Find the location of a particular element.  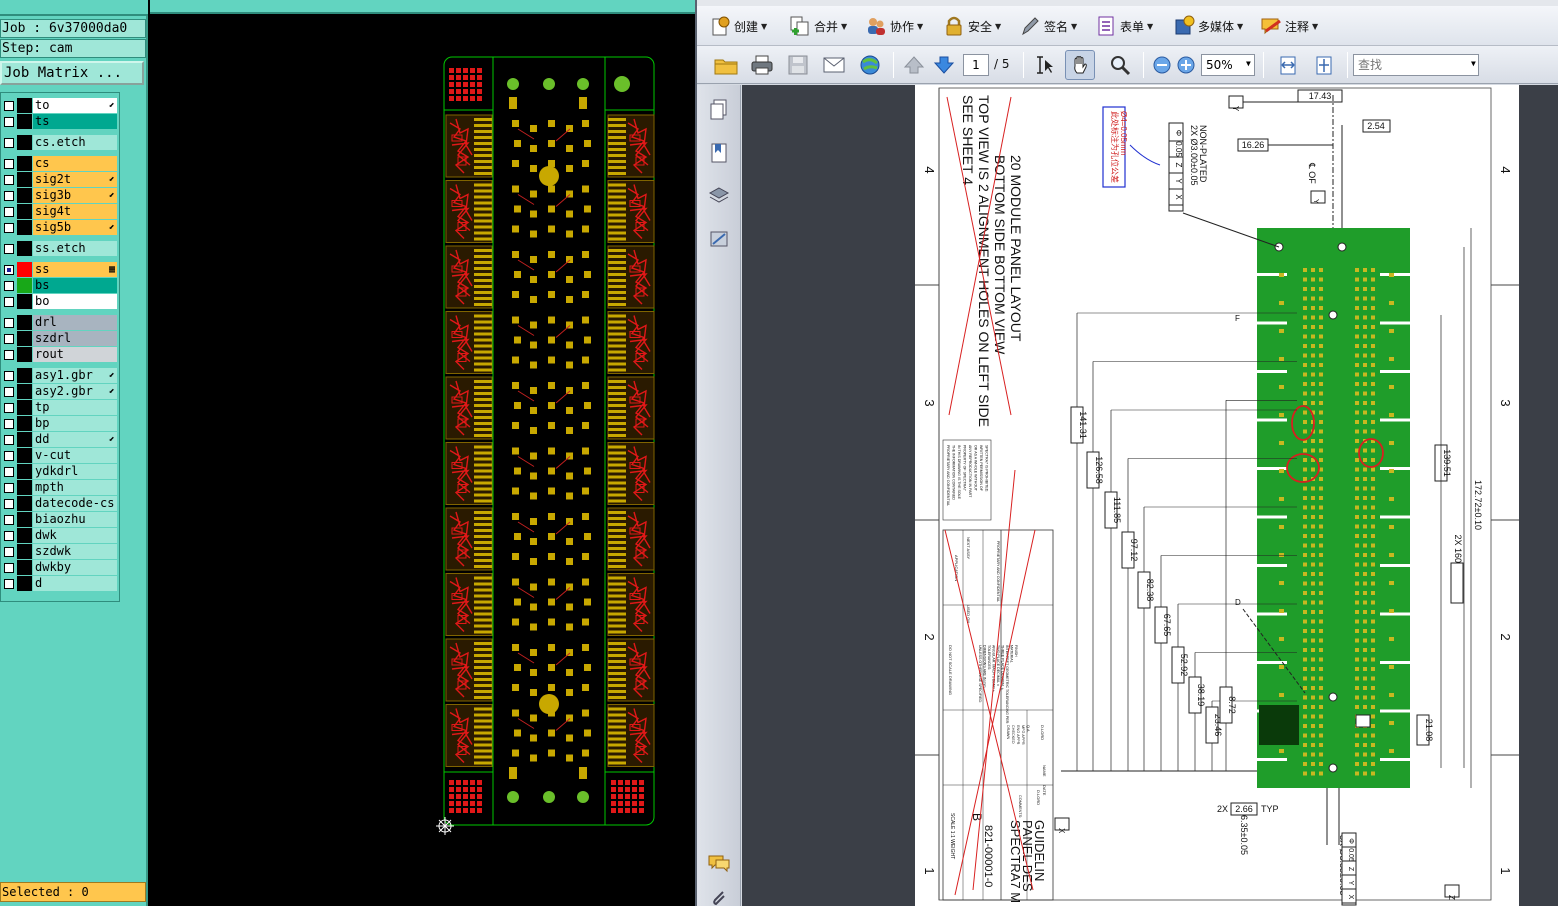

save-icon is located at coordinates (798, 65).